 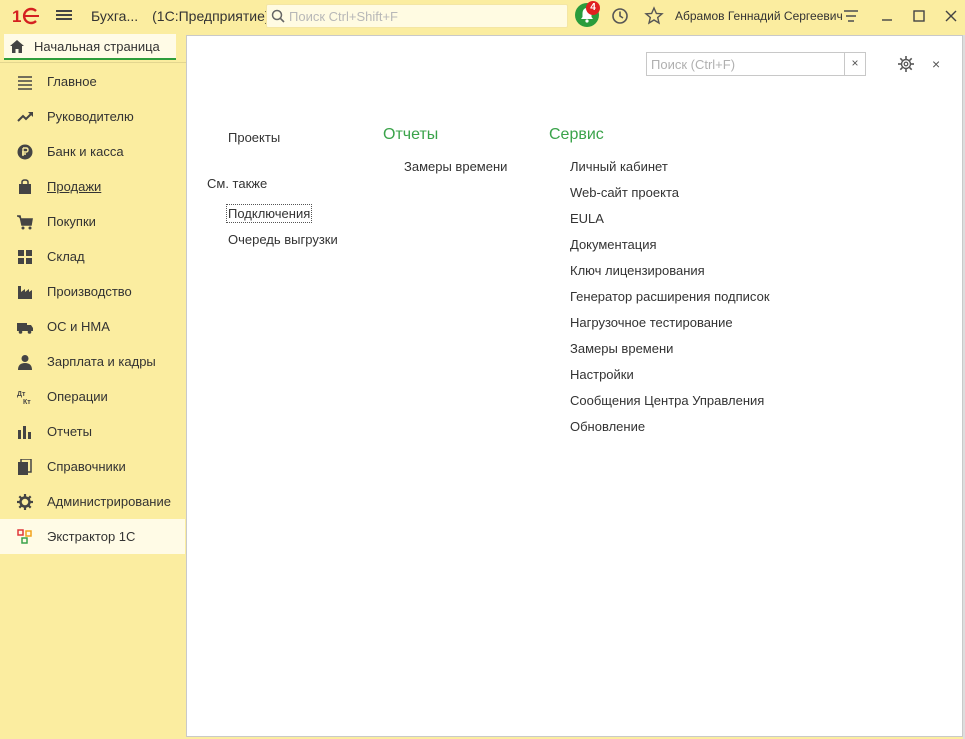 What do you see at coordinates (25, 502) in the screenshot?
I see `gear-icon` at bounding box center [25, 502].